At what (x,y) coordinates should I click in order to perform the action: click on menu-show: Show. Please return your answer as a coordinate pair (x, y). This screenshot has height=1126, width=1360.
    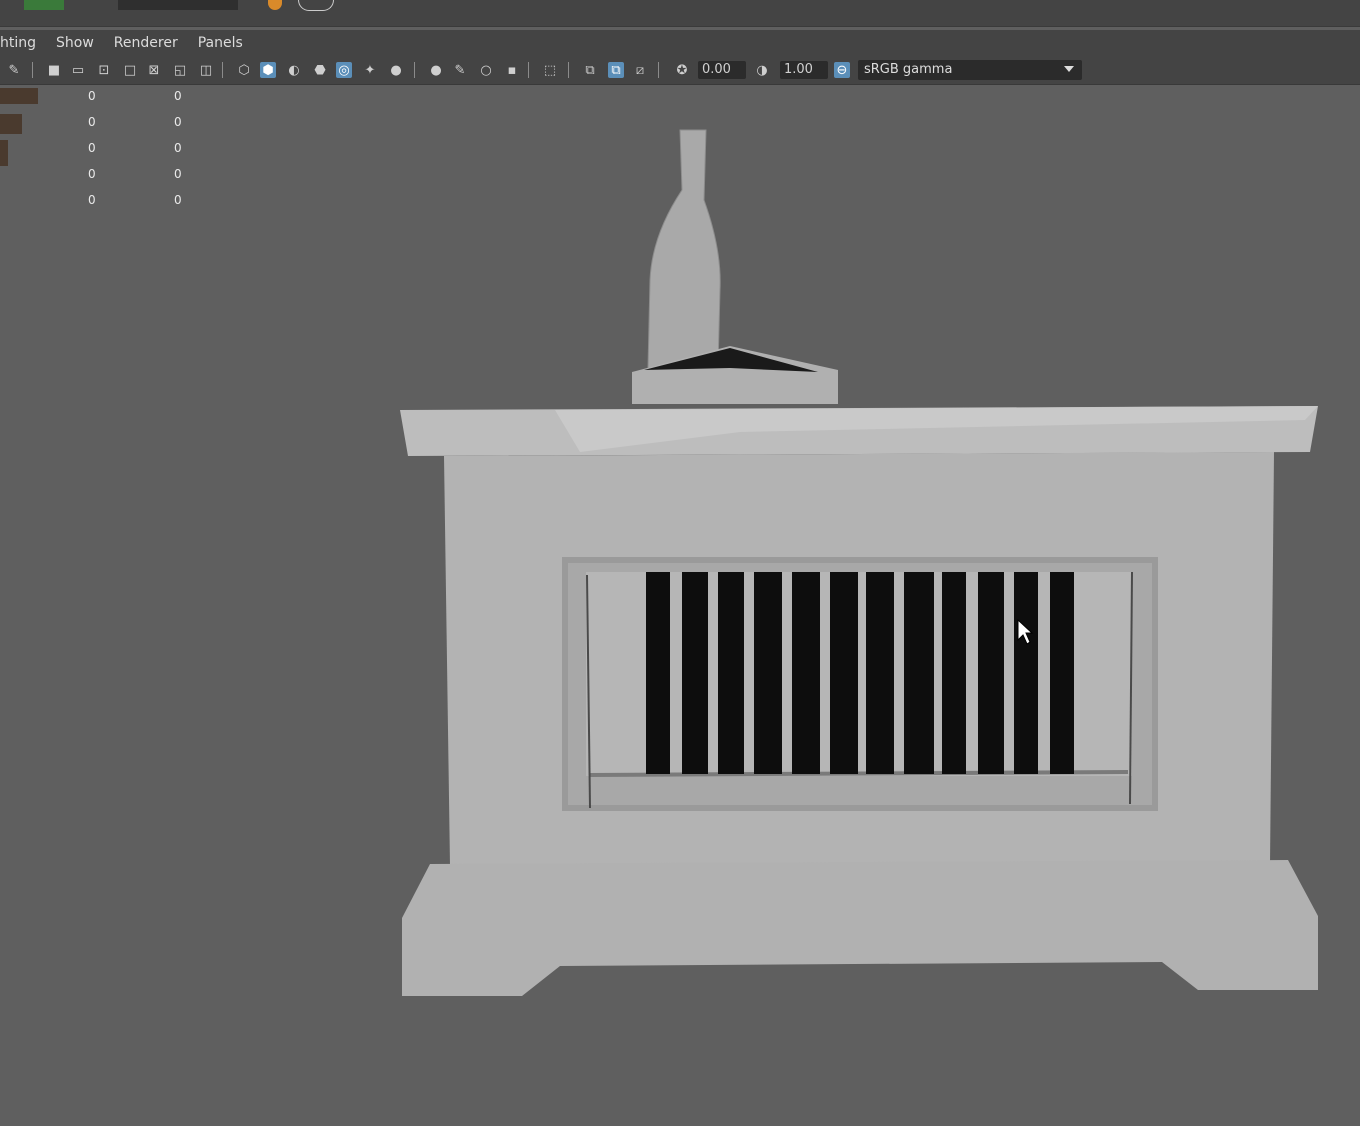
    Looking at the image, I should click on (75, 43).